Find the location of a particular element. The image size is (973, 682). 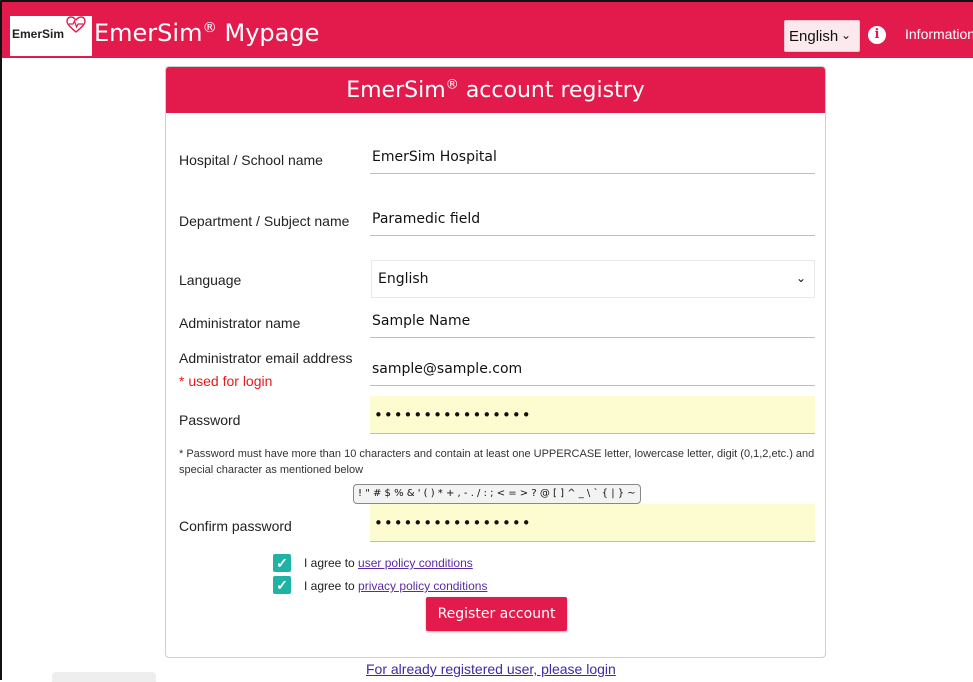

user-policy-checkbox: ✓ is located at coordinates (282, 563).